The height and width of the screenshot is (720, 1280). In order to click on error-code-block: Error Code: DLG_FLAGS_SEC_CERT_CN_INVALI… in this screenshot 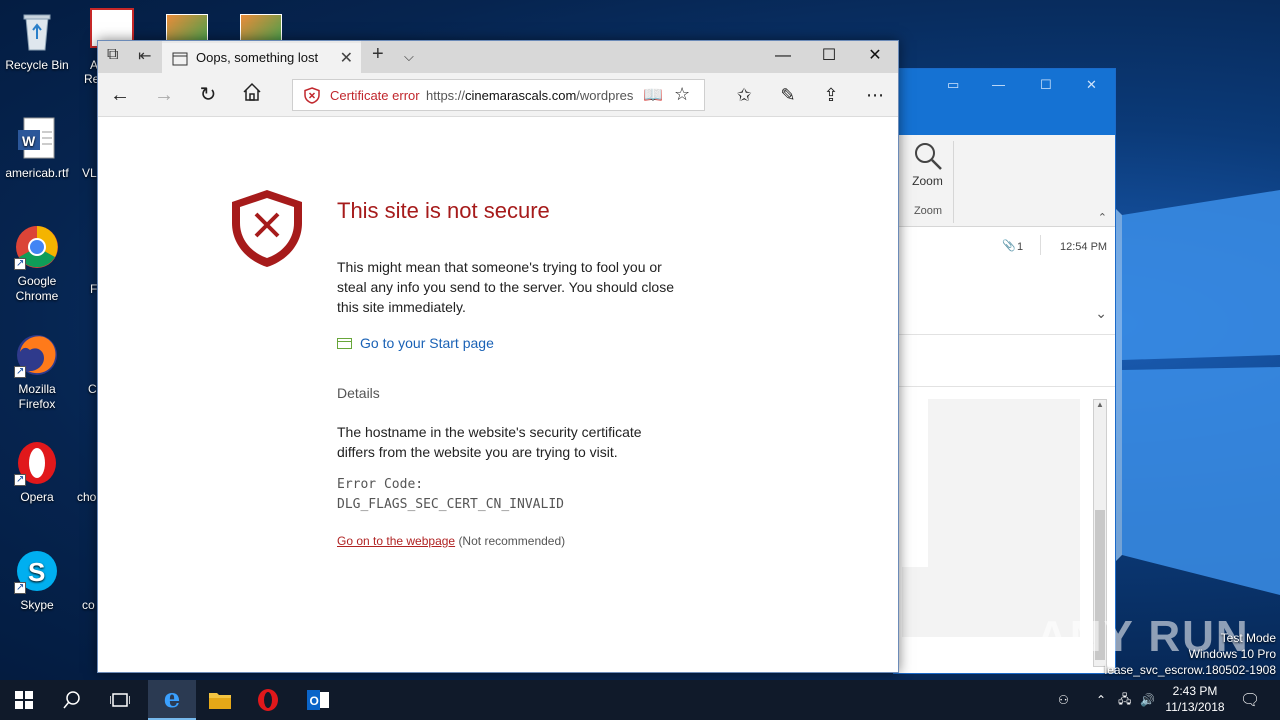, I will do `click(450, 495)`.